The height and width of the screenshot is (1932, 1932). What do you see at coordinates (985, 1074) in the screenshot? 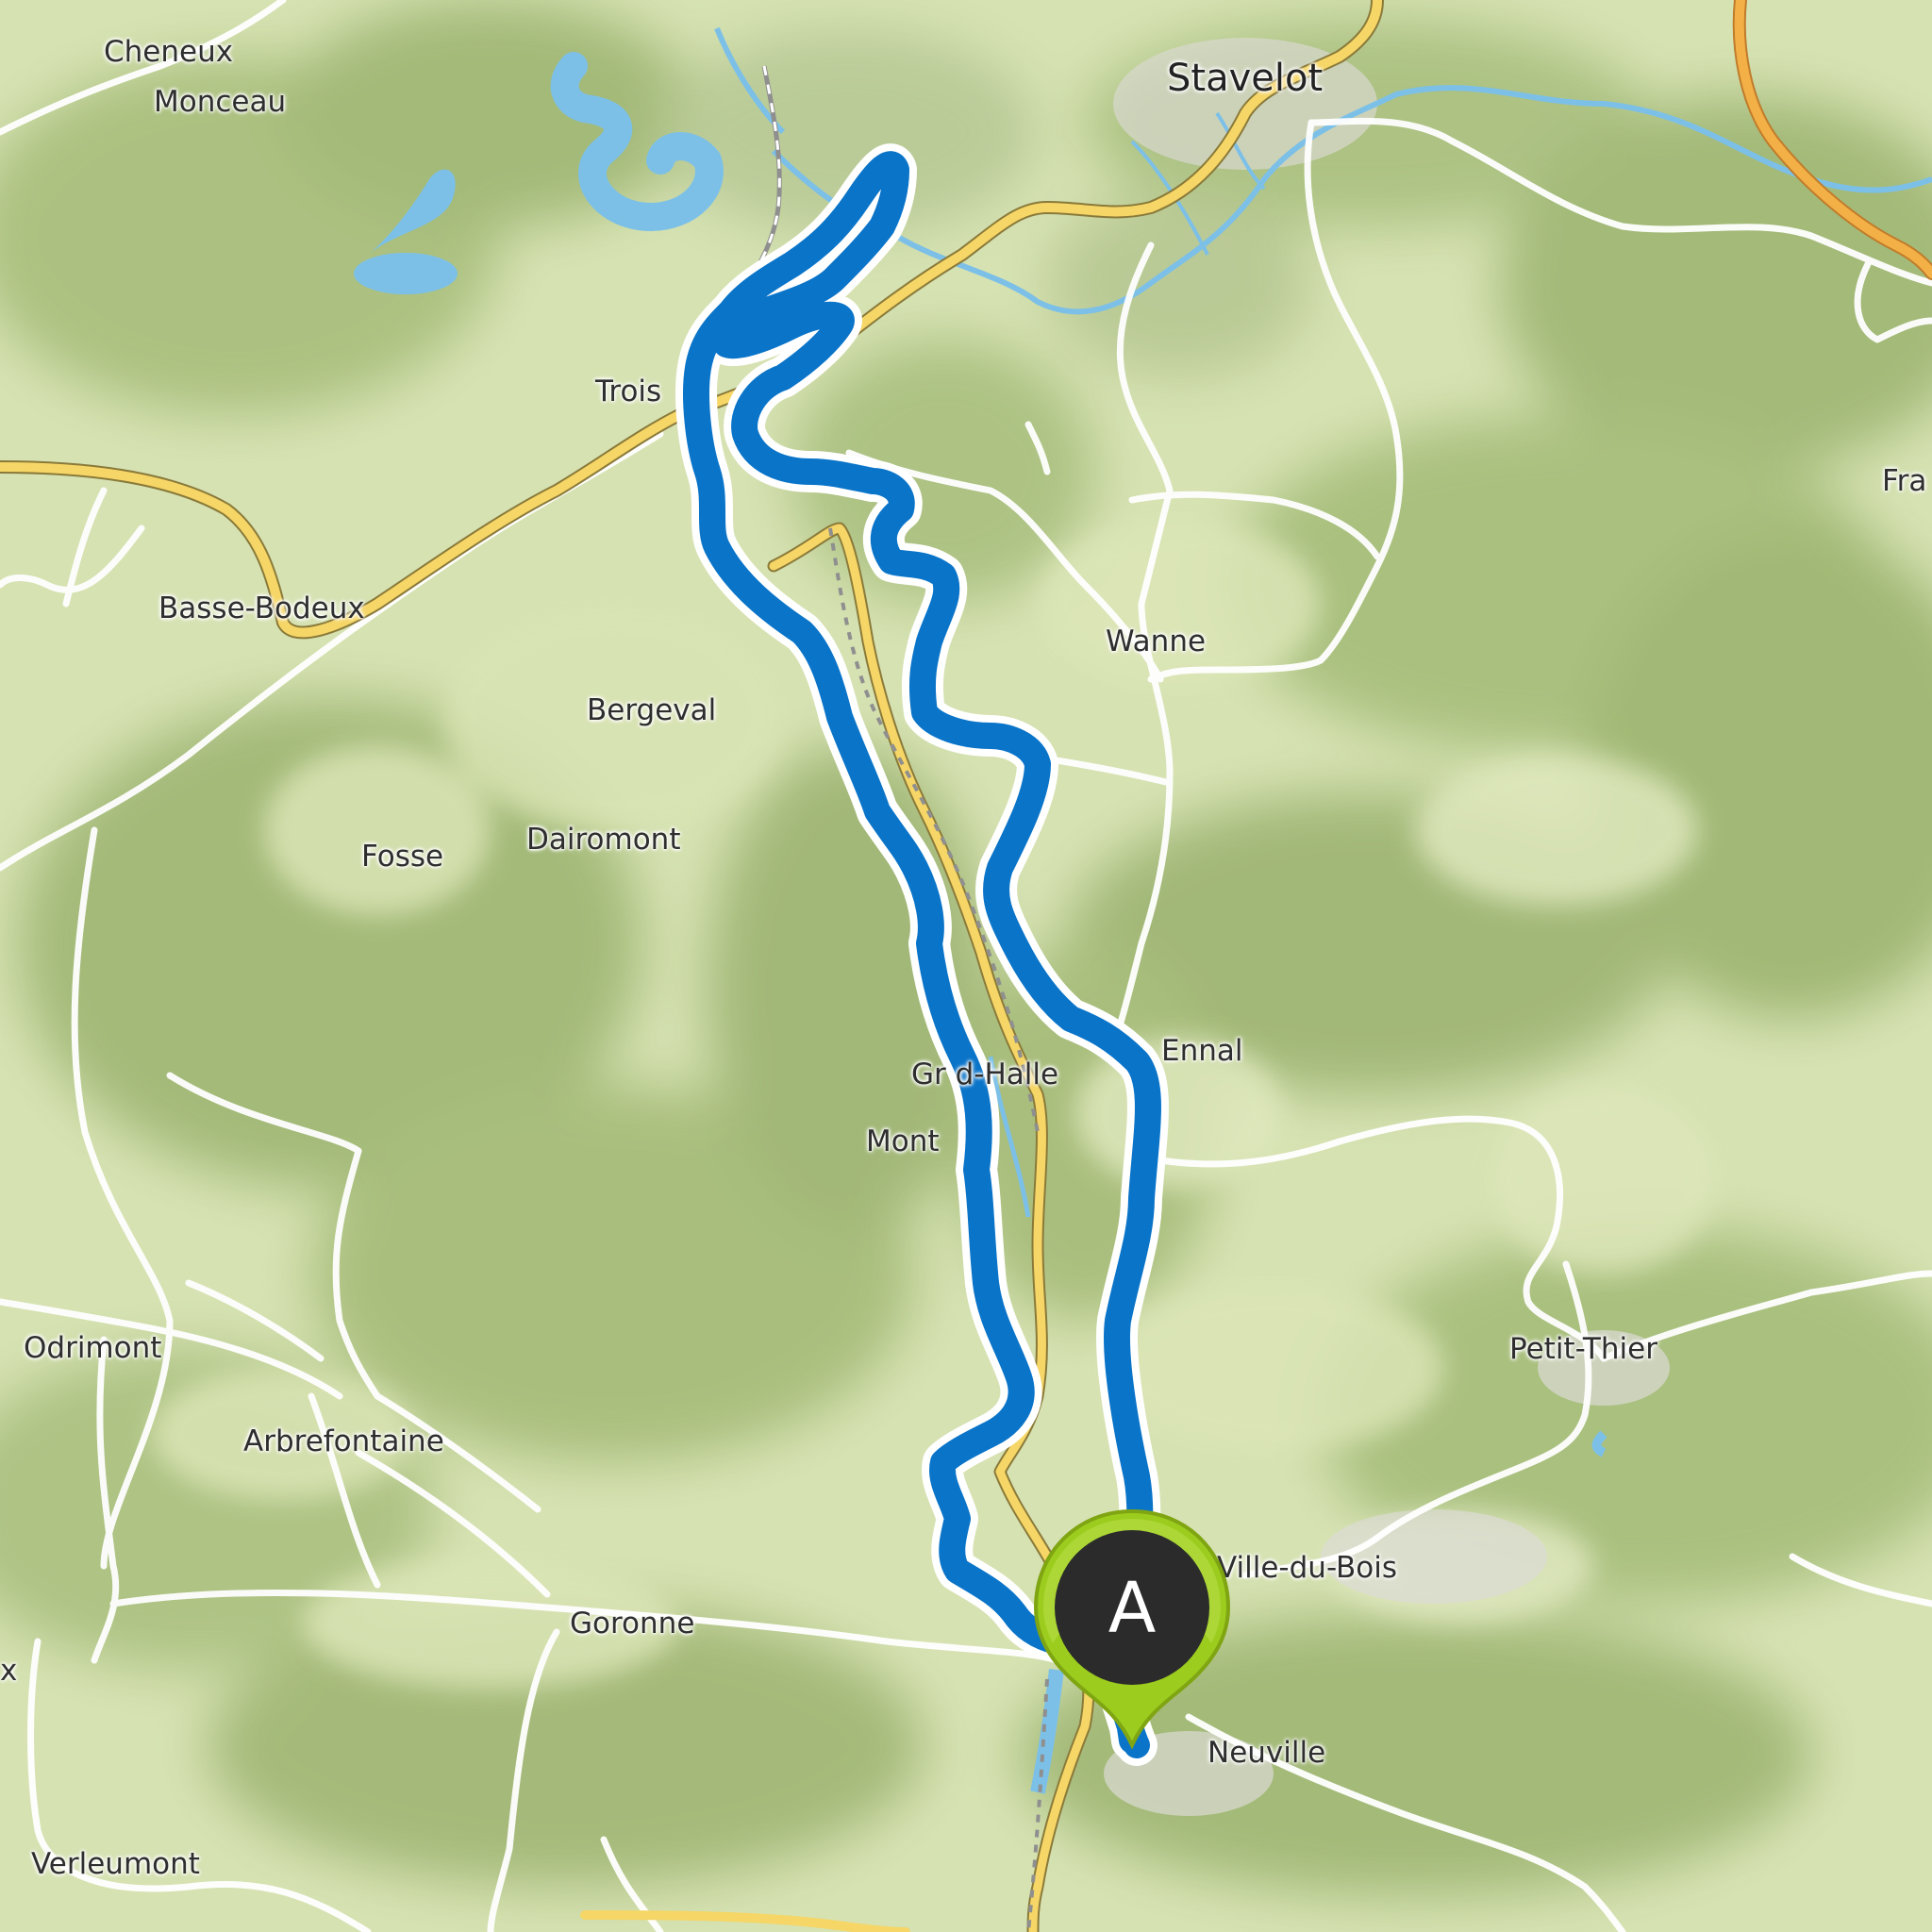
I see `place-label-grand-halleux: Gr d-Halle` at bounding box center [985, 1074].